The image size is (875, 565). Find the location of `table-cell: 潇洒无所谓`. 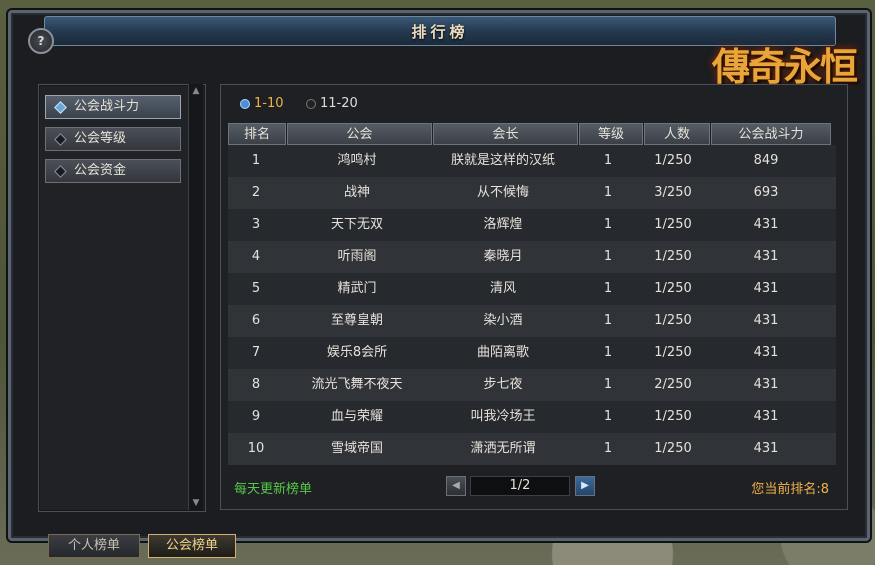

table-cell: 潇洒无所谓 is located at coordinates (503, 448).